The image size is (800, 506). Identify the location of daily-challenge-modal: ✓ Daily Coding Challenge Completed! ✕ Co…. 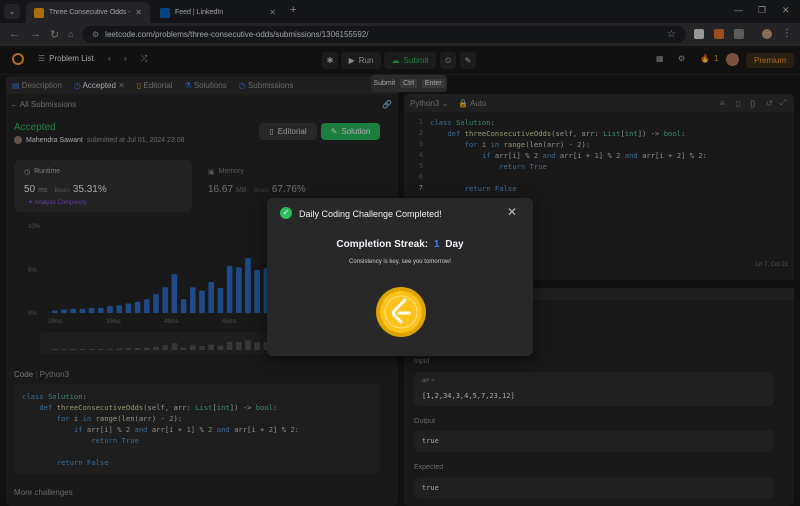
(400, 277).